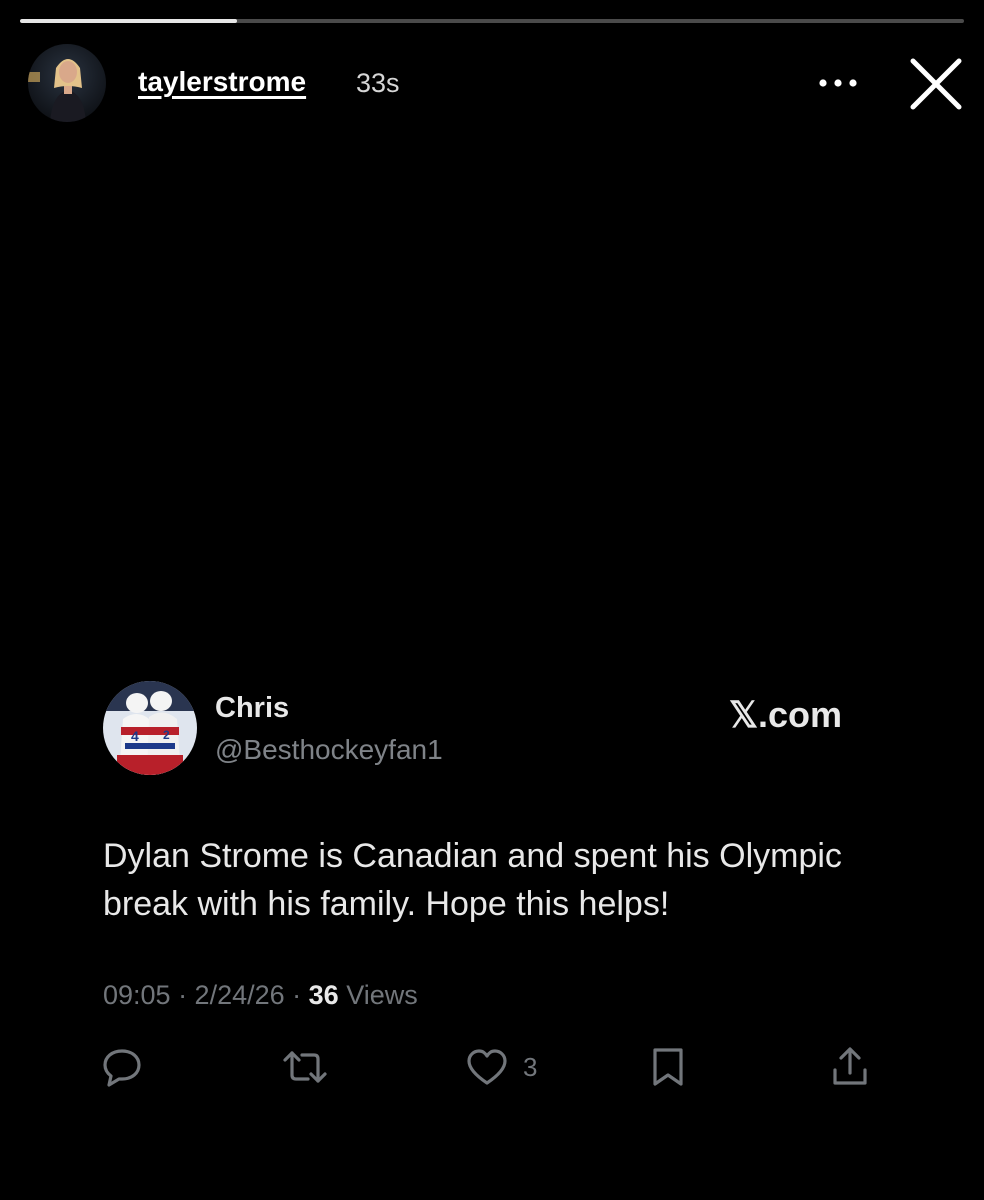  I want to click on x-brand-label: 𝕏.com, so click(786, 714).